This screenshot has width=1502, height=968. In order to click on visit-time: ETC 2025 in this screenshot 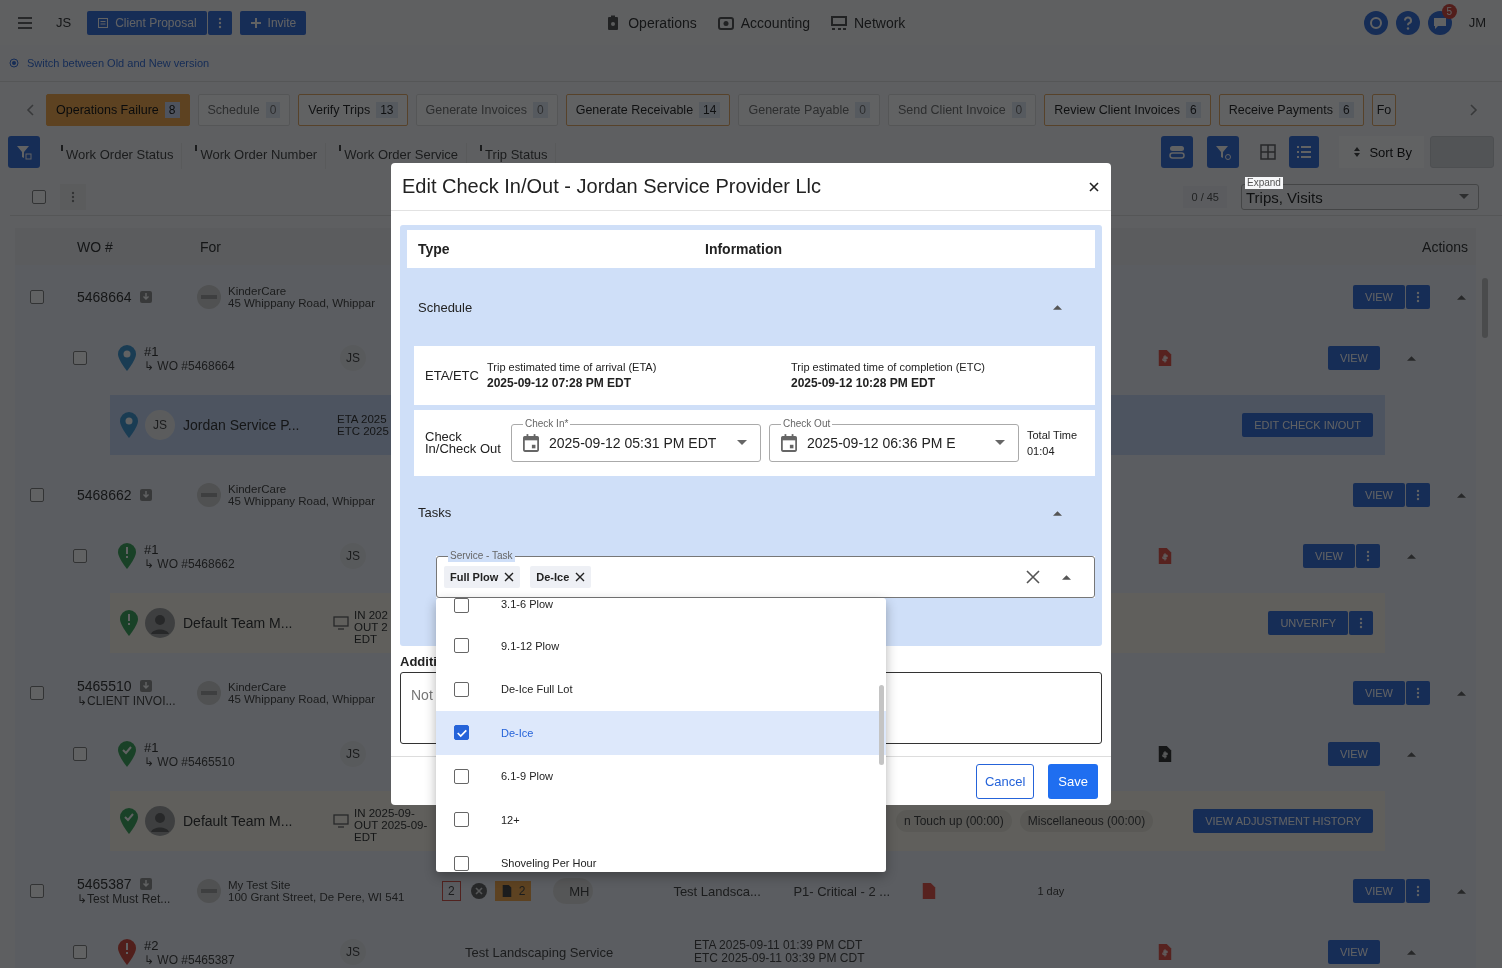, I will do `click(363, 431)`.